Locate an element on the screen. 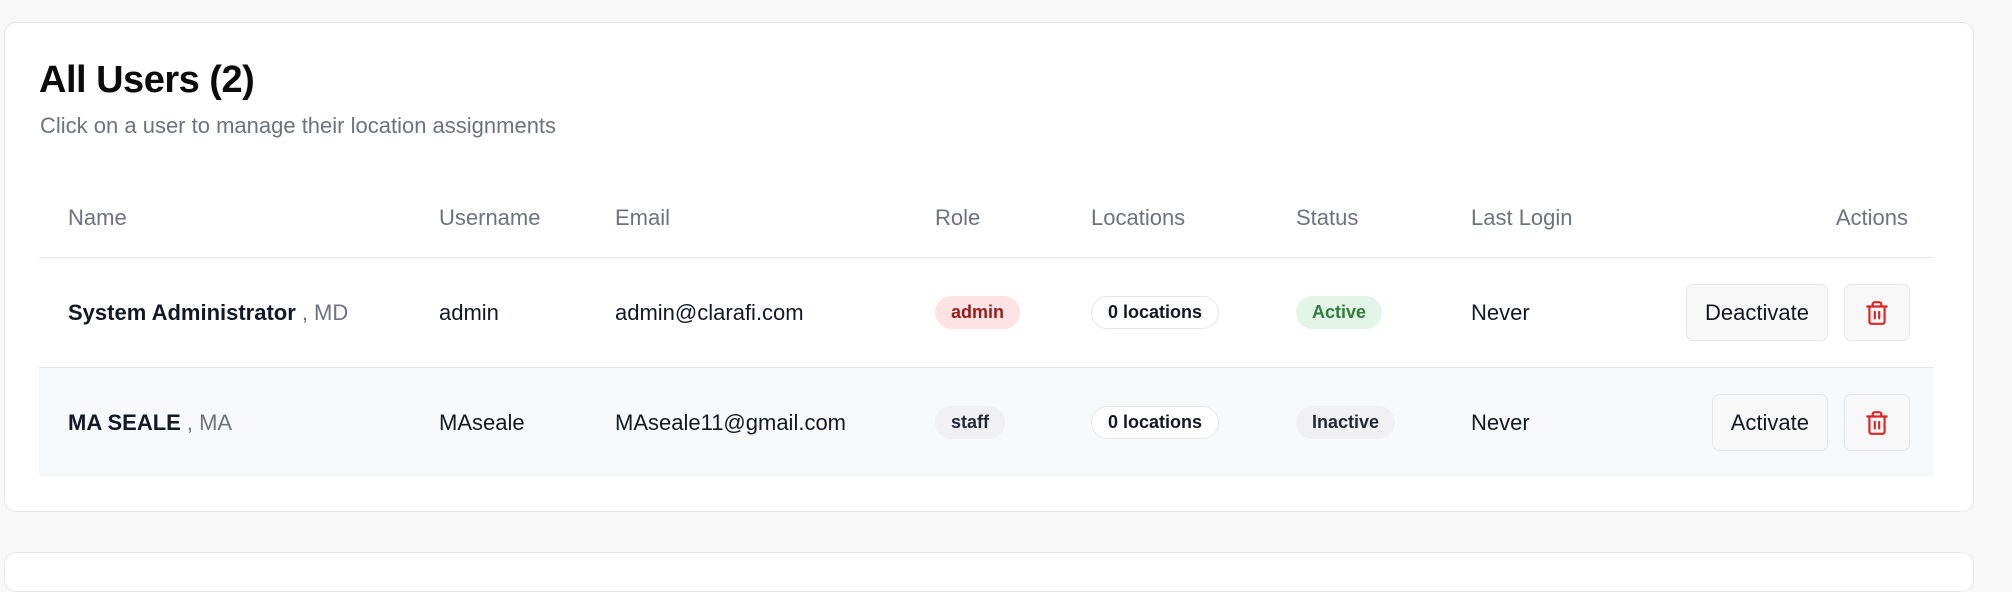  status-badge: Inactive is located at coordinates (1346, 422).